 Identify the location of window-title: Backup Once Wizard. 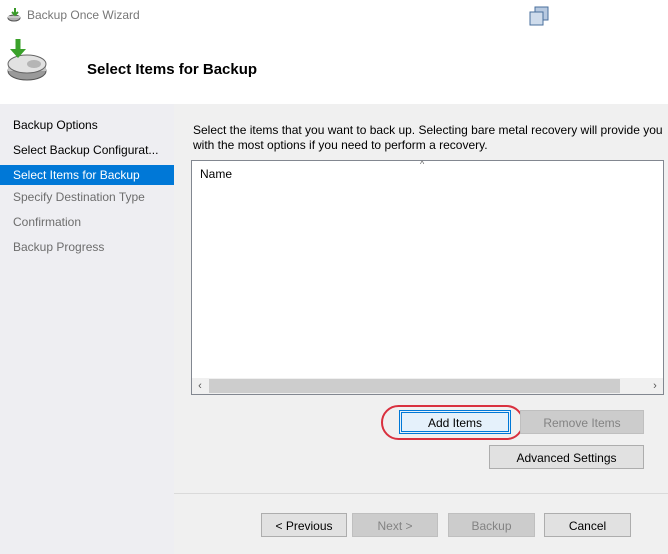
(83, 15).